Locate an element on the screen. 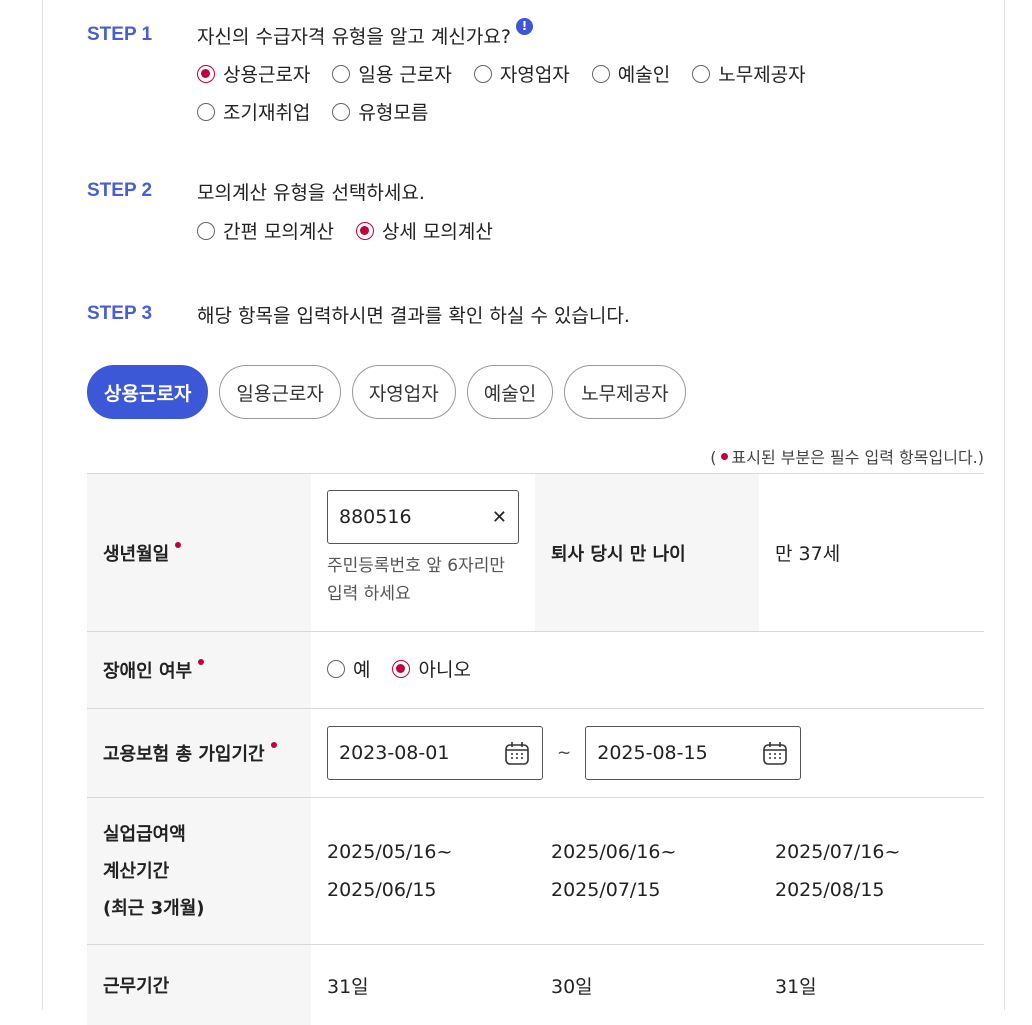  workdays-col3: 31일 is located at coordinates (796, 986).